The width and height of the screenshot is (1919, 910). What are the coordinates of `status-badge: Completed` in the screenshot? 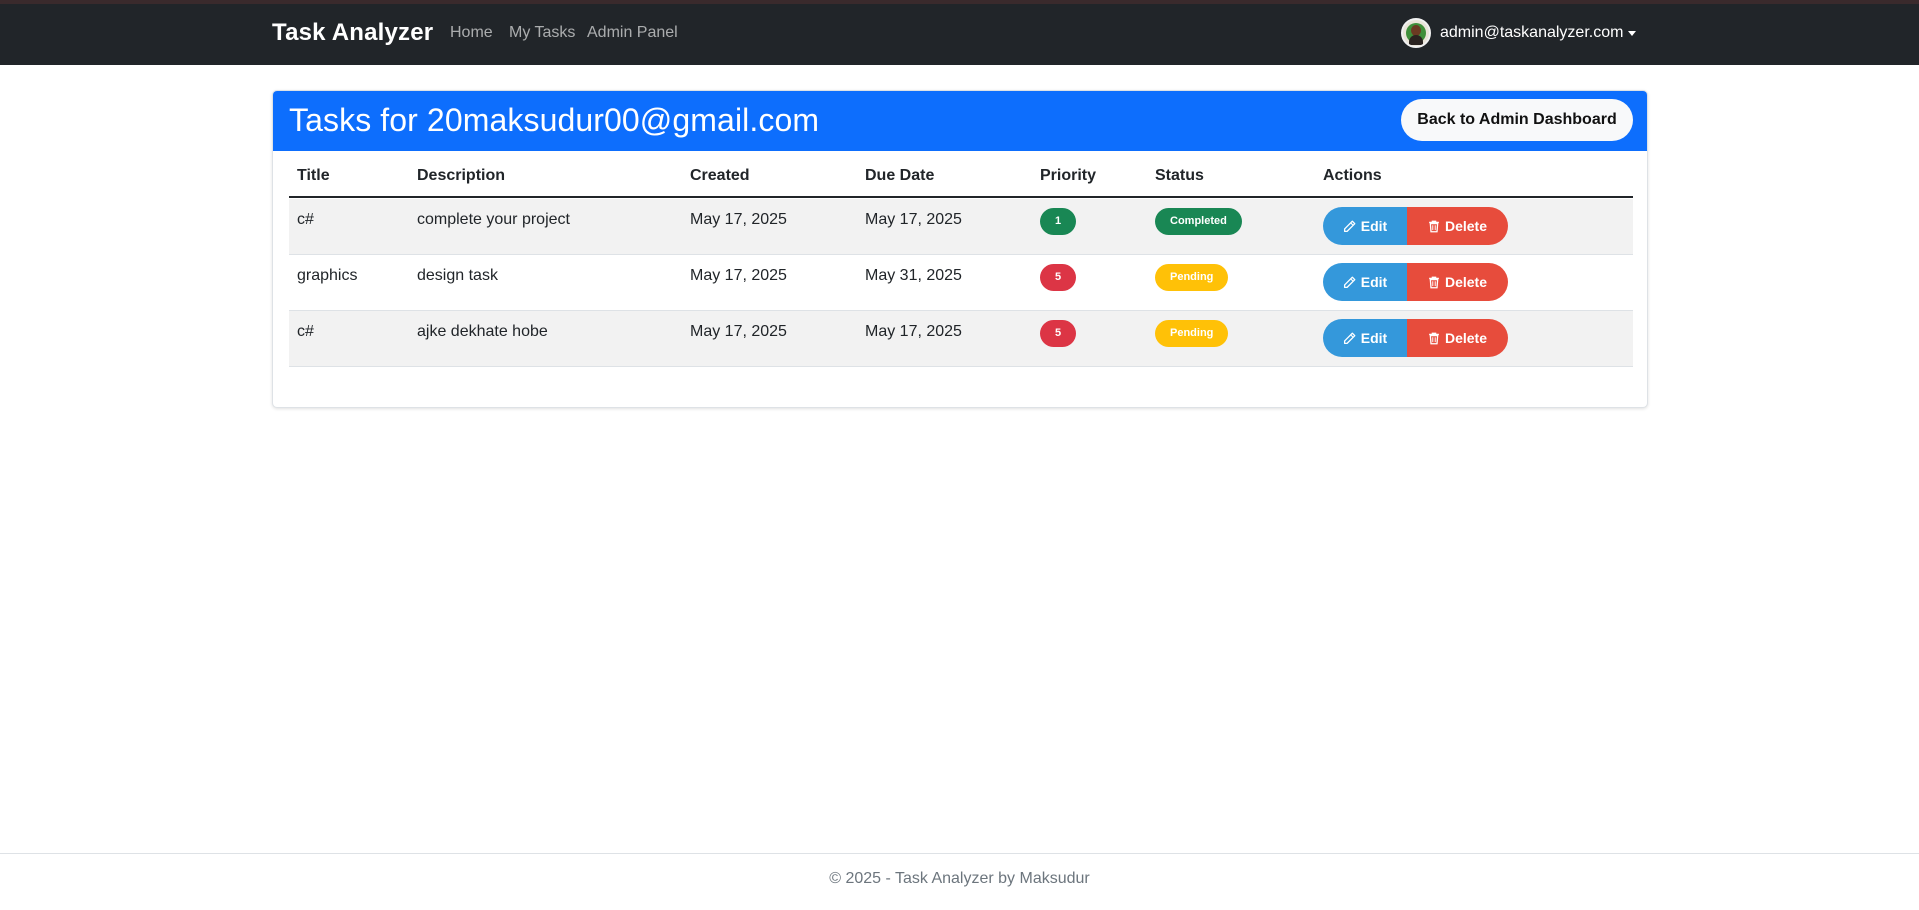 It's located at (1198, 221).